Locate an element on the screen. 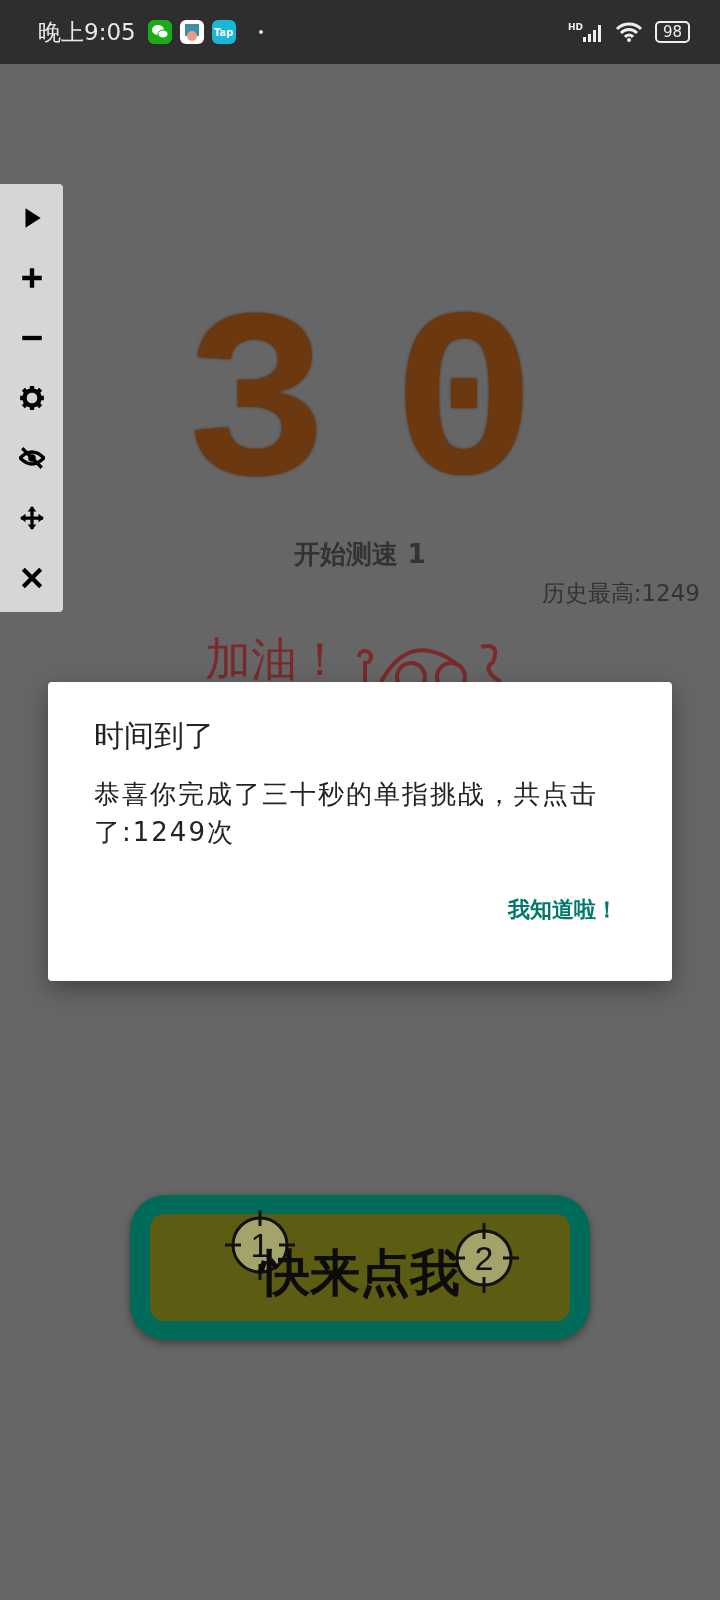 The image size is (720, 1600). network-type: HD is located at coordinates (575, 27).